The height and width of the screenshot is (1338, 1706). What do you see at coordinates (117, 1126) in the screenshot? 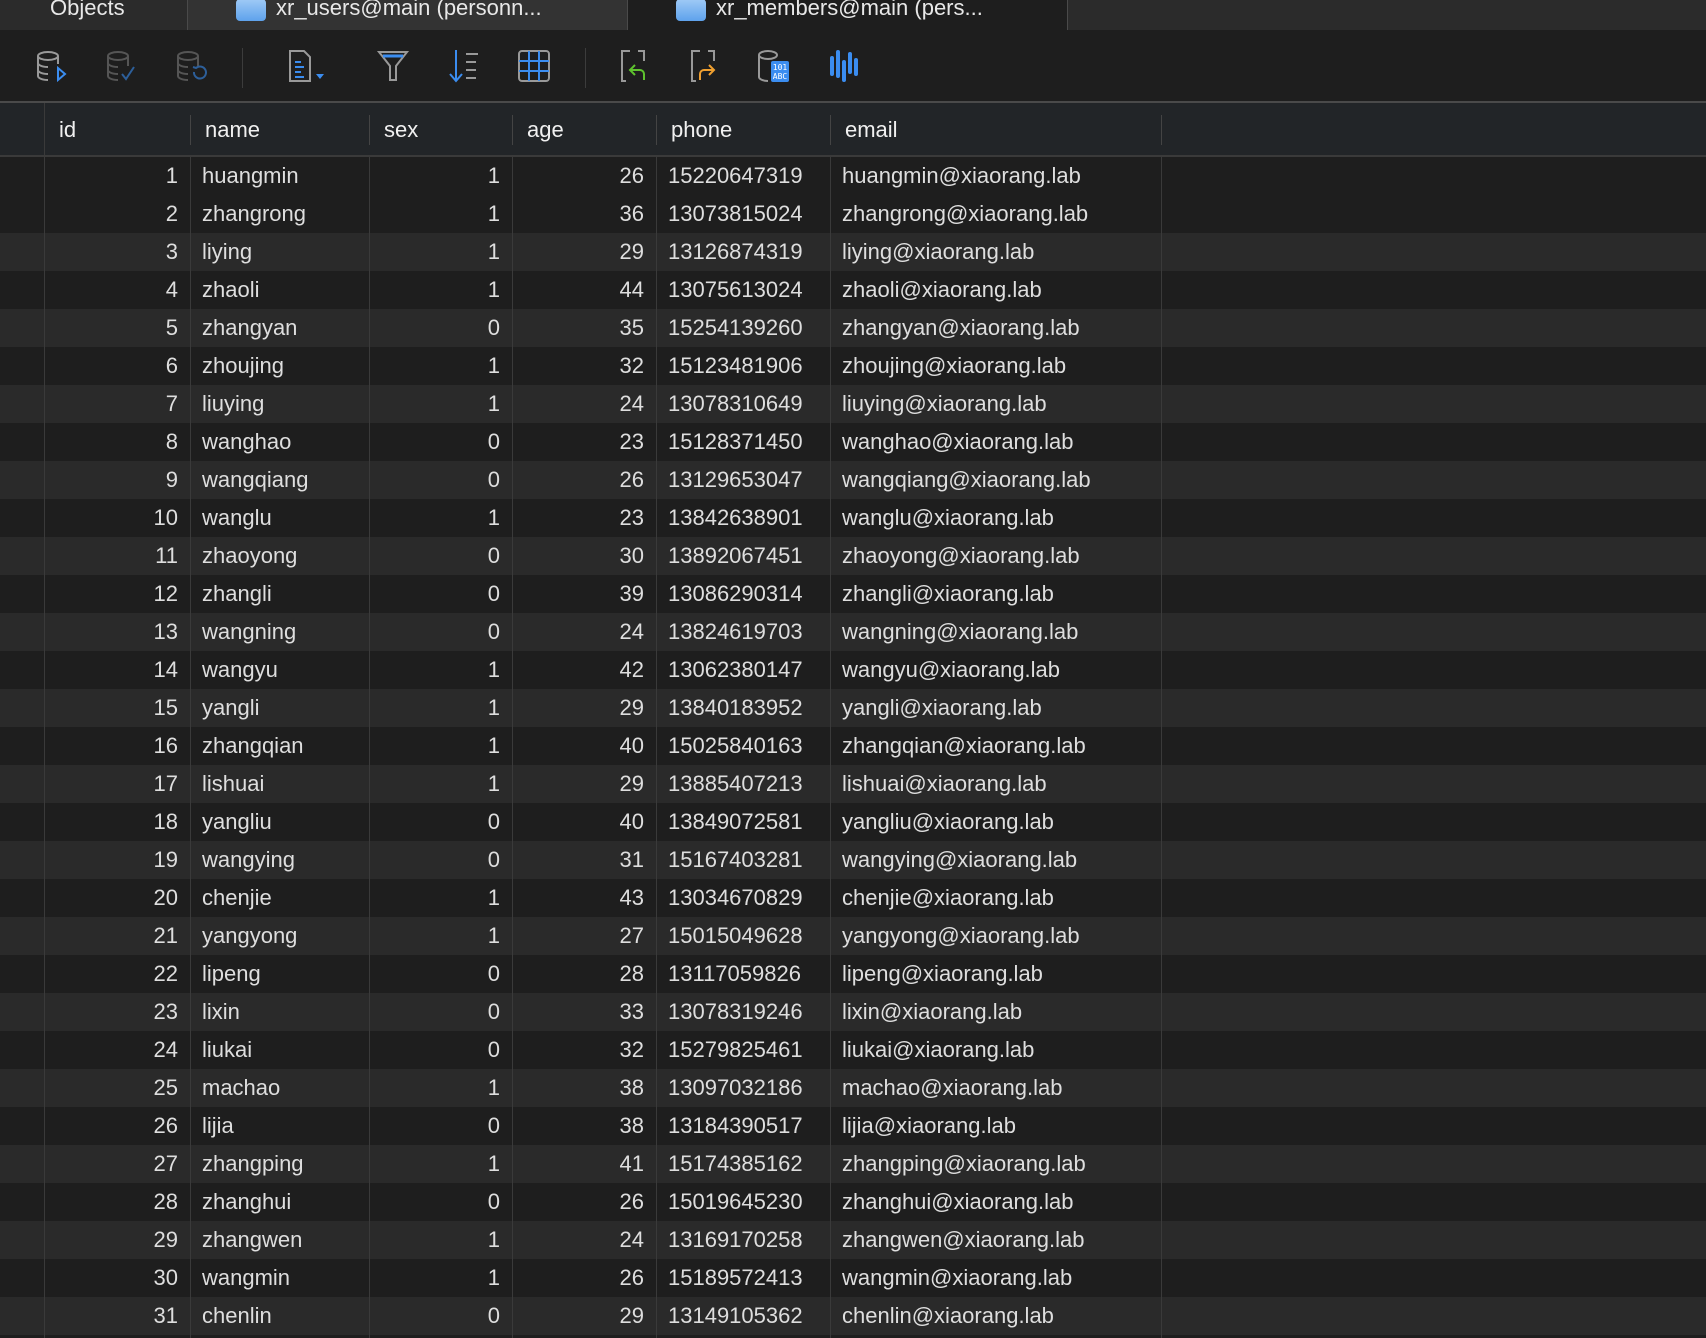
I see `cell-id: 26` at bounding box center [117, 1126].